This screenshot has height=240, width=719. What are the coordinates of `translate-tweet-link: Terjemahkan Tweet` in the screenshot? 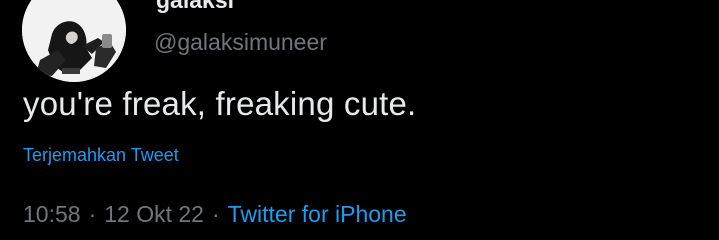 It's located at (101, 155).